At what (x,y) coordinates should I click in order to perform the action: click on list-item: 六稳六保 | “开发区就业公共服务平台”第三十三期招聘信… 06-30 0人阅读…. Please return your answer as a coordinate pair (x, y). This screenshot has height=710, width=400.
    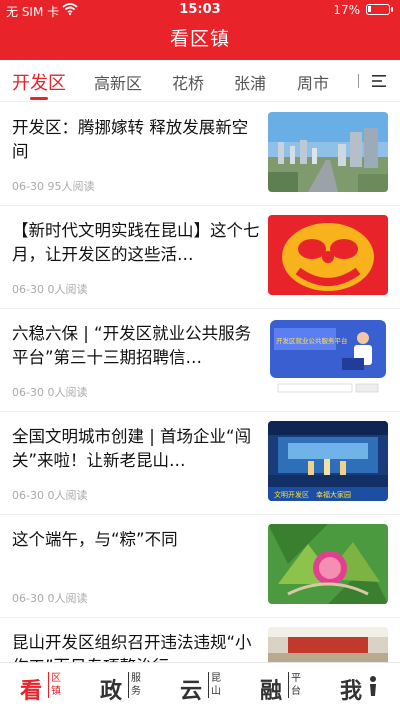
    Looking at the image, I should click on (200, 360).